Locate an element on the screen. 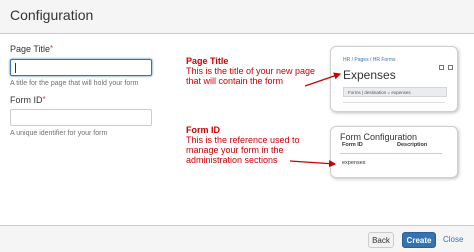  dialog-footer: Back Create Close is located at coordinates (237, 238).